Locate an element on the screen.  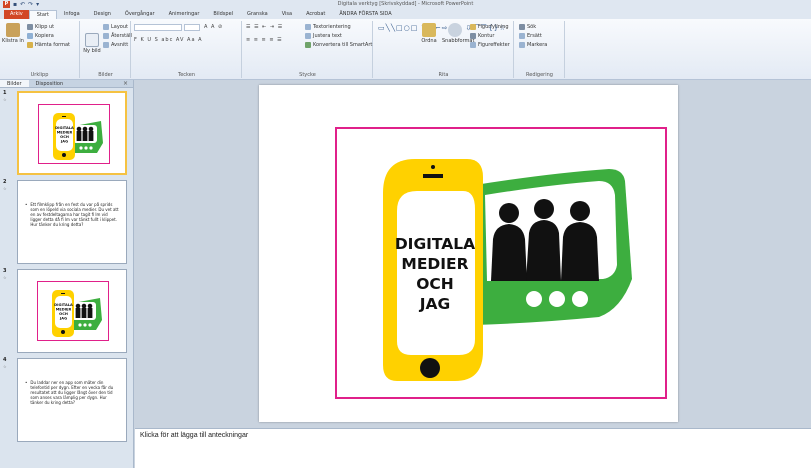
smartart-button: Konvertera till SmartArt is located at coordinates (338, 45).